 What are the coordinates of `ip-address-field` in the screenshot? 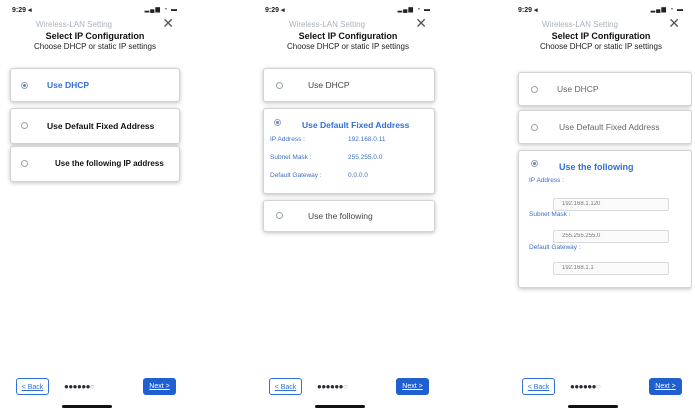 It's located at (611, 204).